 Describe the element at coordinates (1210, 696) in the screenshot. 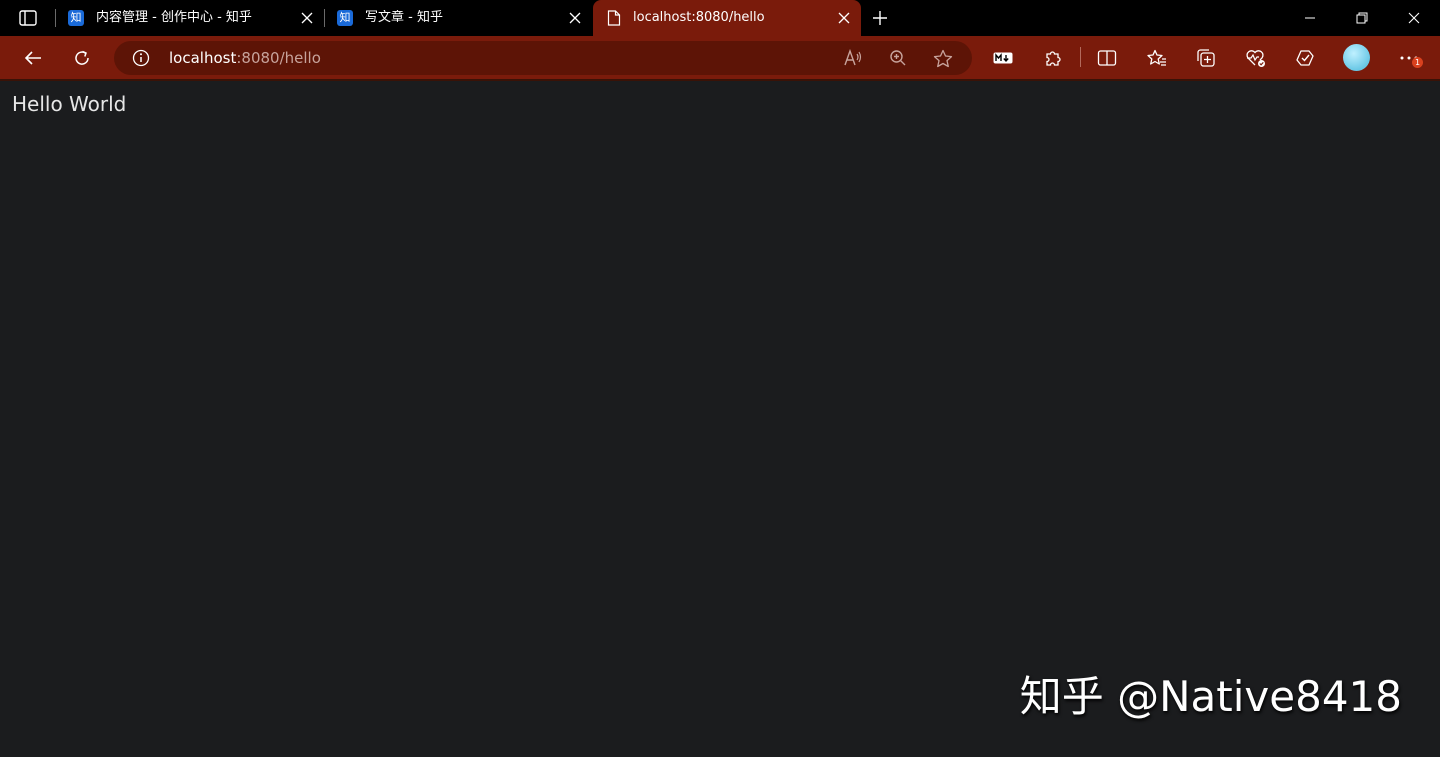

I see `watermark: 知乎 @Native8418` at that location.